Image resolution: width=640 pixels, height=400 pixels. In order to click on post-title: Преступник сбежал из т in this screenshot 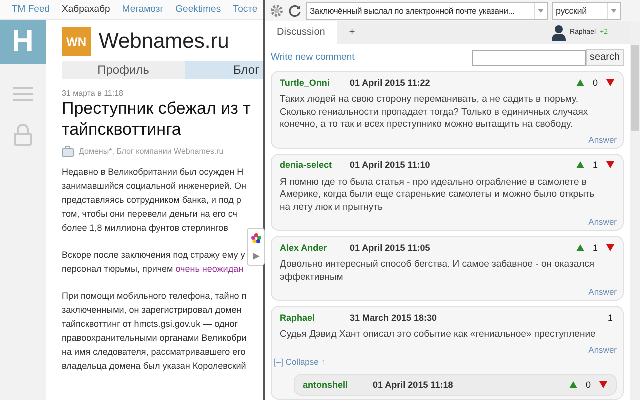, I will do `click(156, 108)`.